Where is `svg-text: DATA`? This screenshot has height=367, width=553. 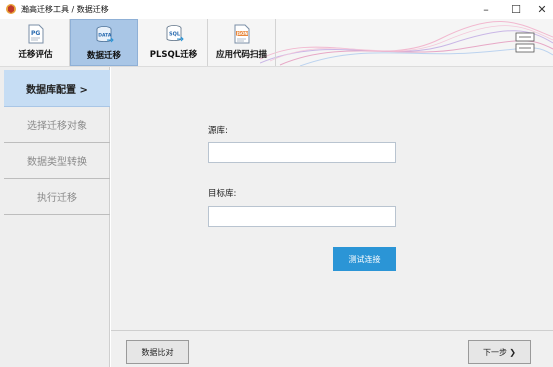 svg-text: DATA is located at coordinates (105, 36).